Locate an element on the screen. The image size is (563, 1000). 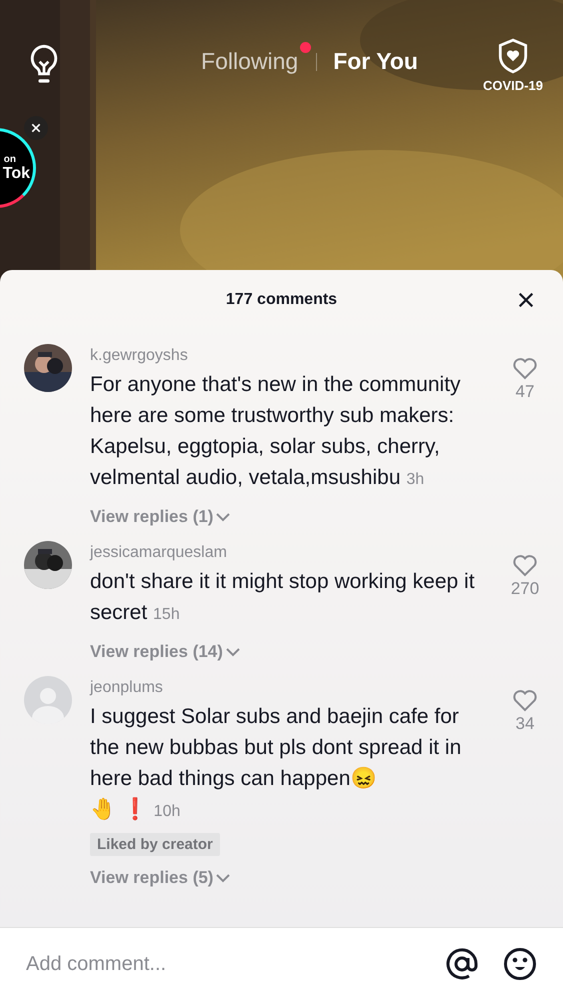
view-replies-button: View replies (5) is located at coordinates (161, 878).